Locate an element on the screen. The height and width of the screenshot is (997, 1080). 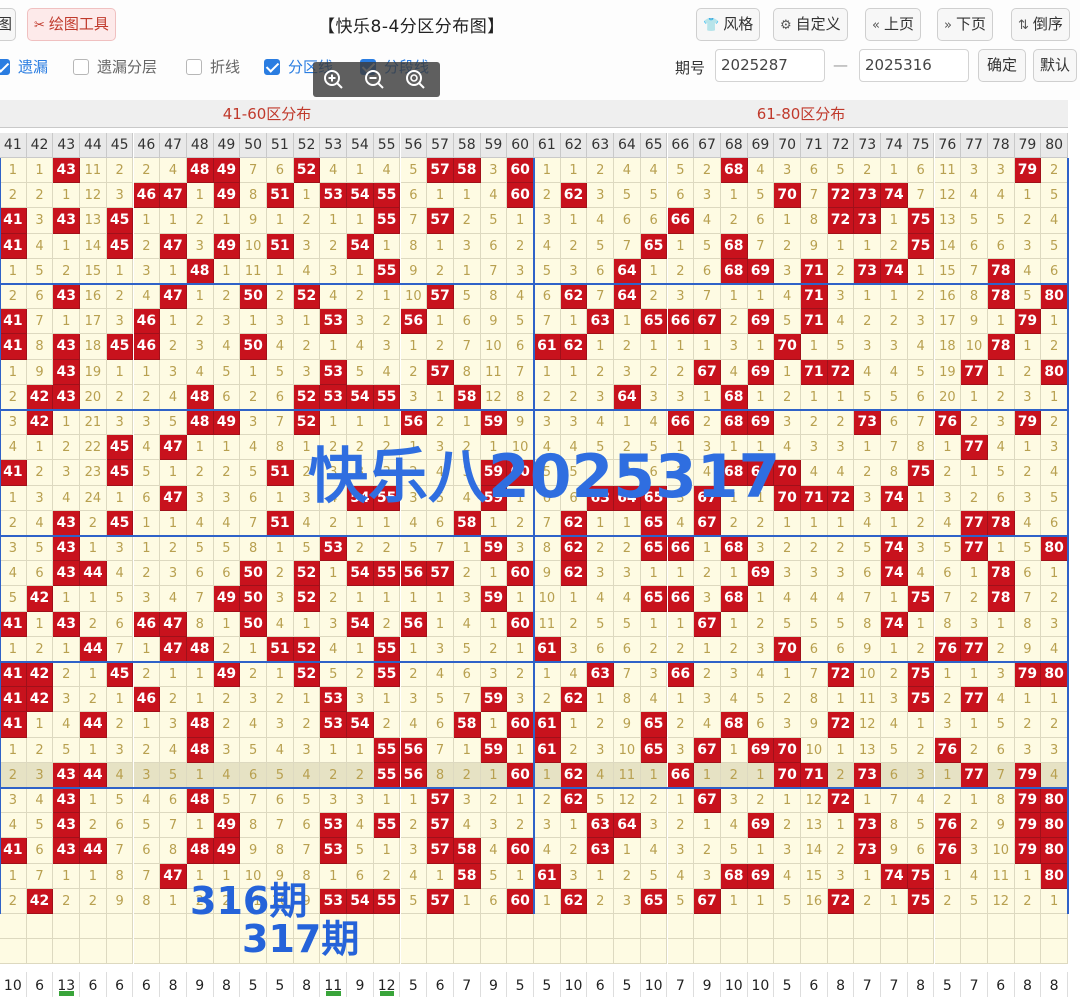
column-header: 53 is located at coordinates (334, 145).